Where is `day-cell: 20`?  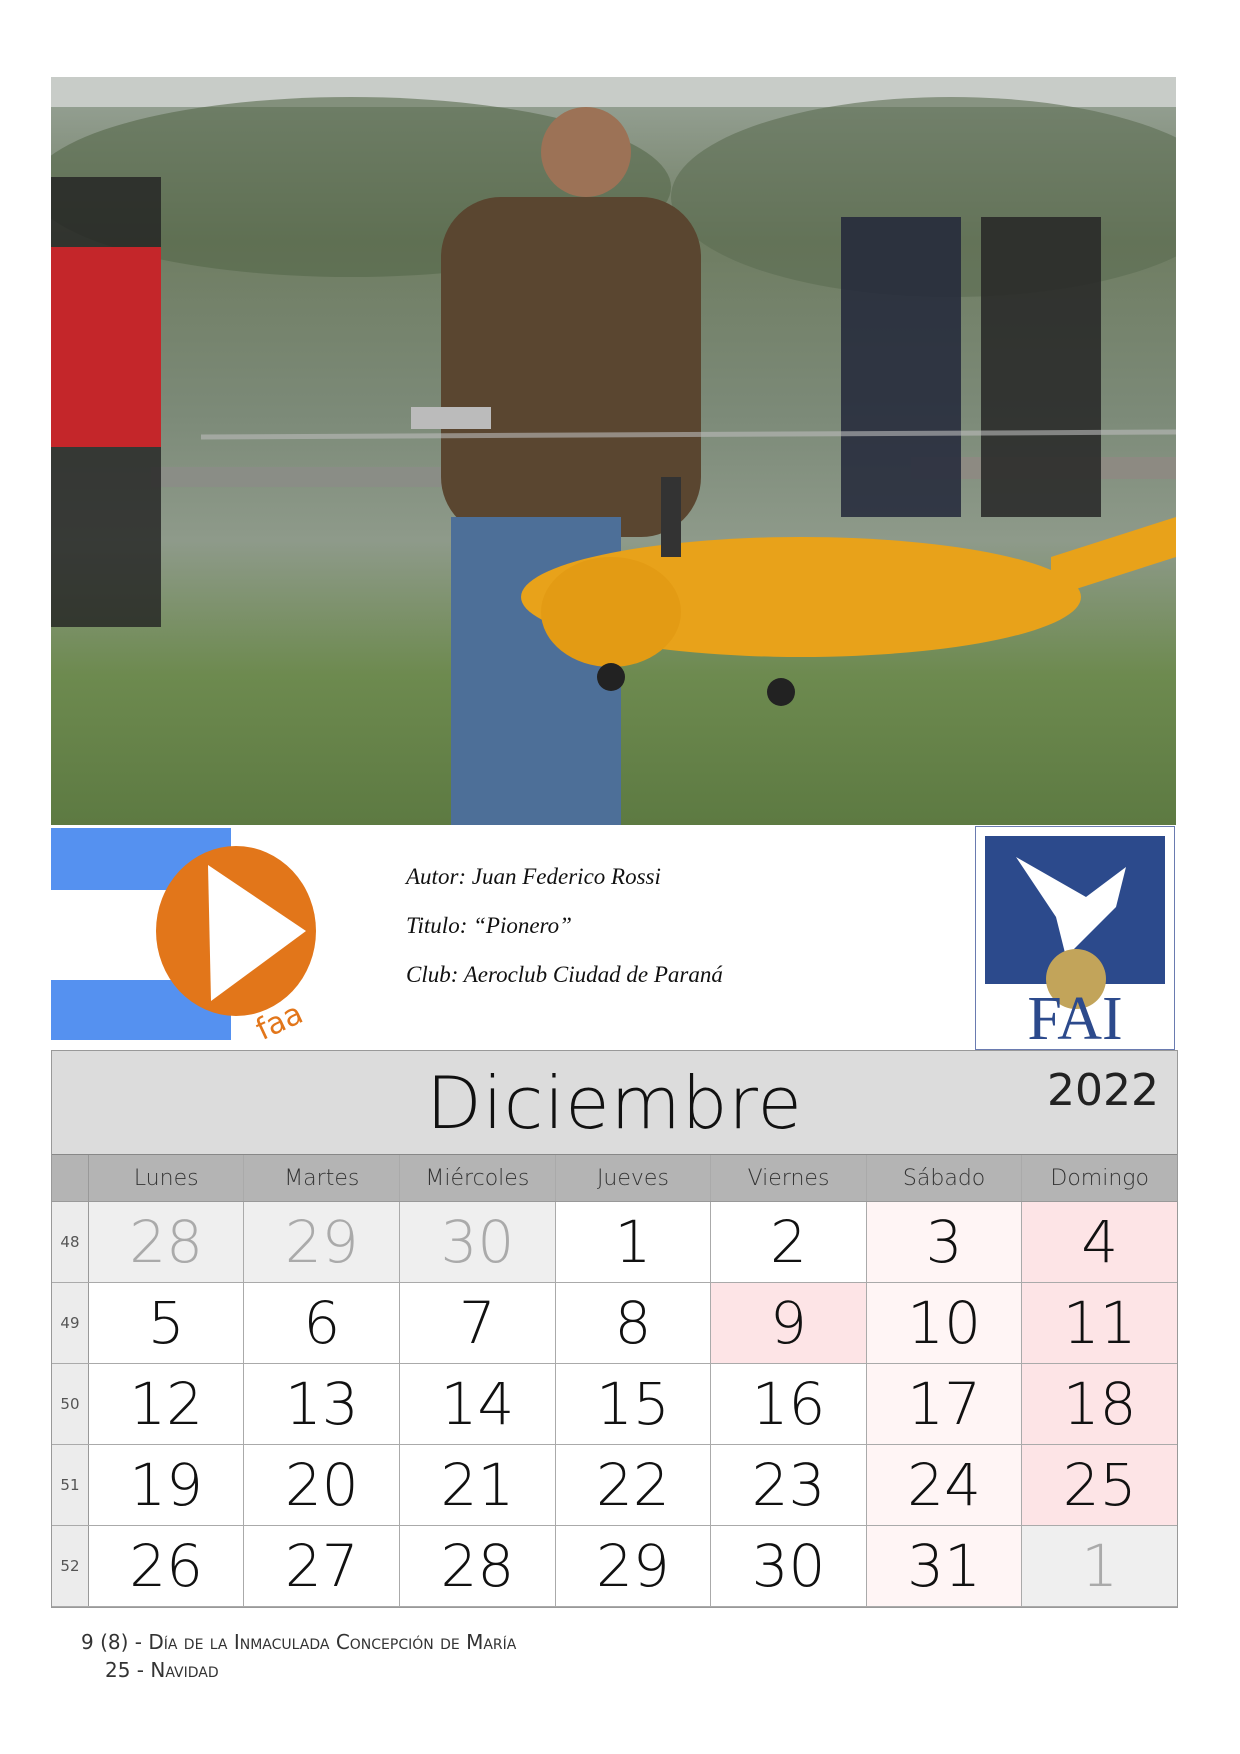
day-cell: 20 is located at coordinates (322, 1485).